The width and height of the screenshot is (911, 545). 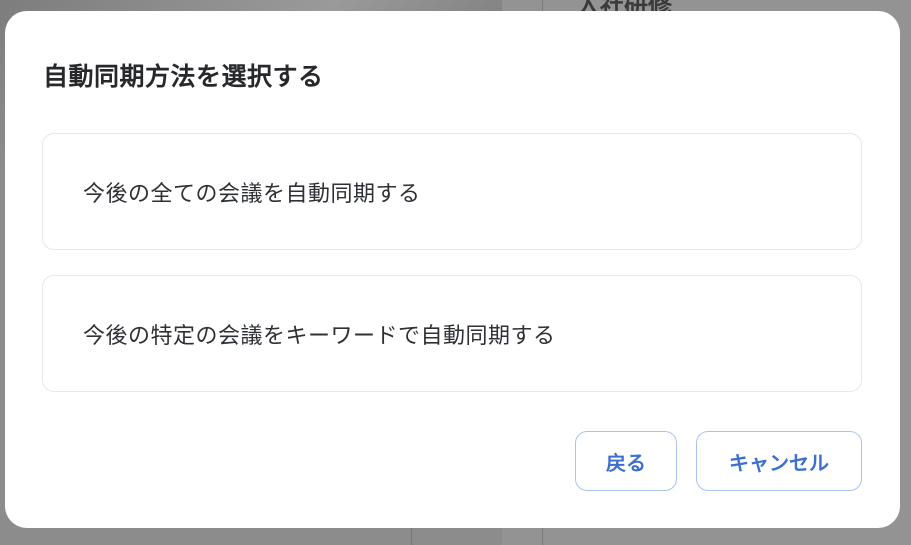 I want to click on dialog-title: 自動同期方法を選択する, so click(x=183, y=76).